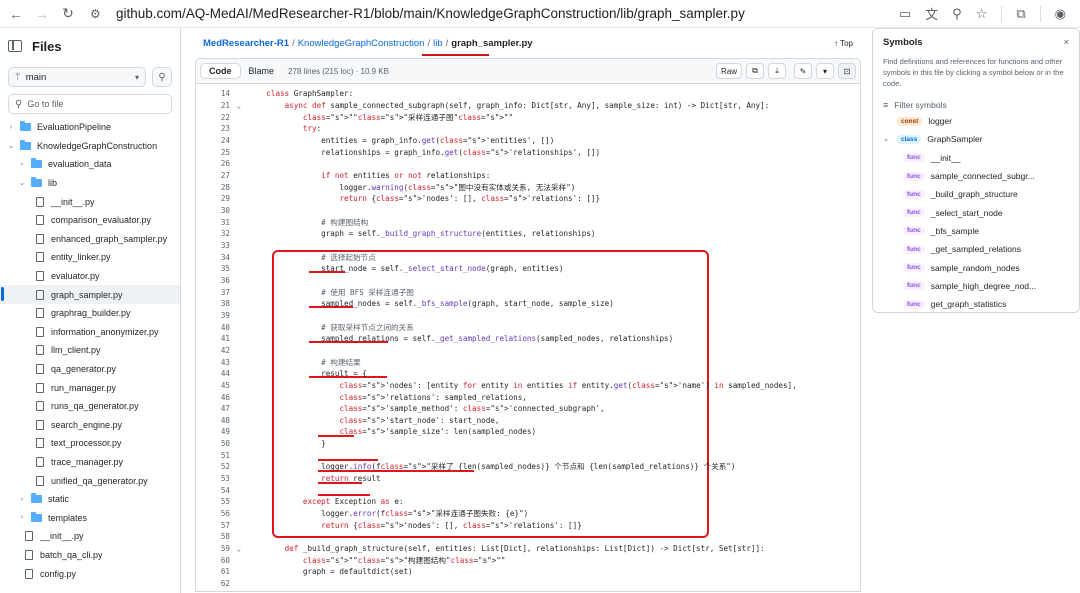 This screenshot has height=593, width=1080. What do you see at coordinates (976, 249) in the screenshot?
I see `symbol-item: func _get_sampled_relations` at bounding box center [976, 249].